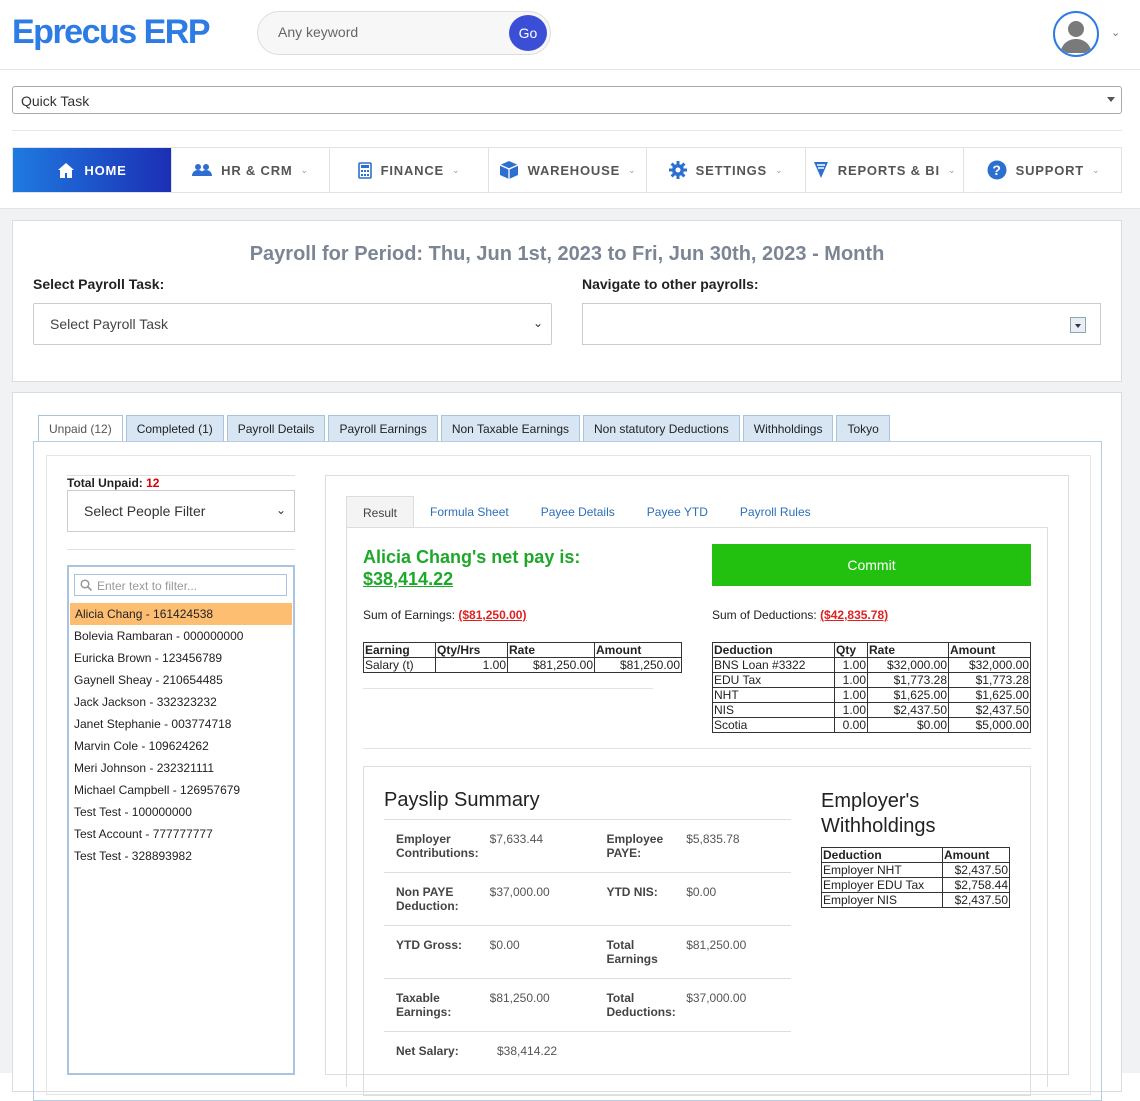 The height and width of the screenshot is (1101, 1140). What do you see at coordinates (181, 812) in the screenshot?
I see `list-item: Test Test - 100000000` at bounding box center [181, 812].